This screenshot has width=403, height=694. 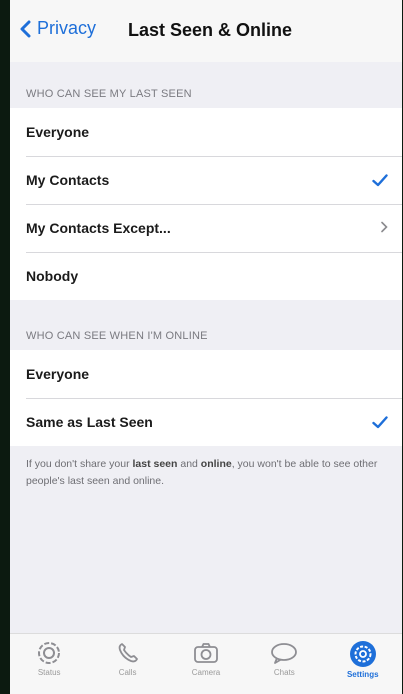 What do you see at coordinates (284, 672) in the screenshot?
I see `tab-label: Chats` at bounding box center [284, 672].